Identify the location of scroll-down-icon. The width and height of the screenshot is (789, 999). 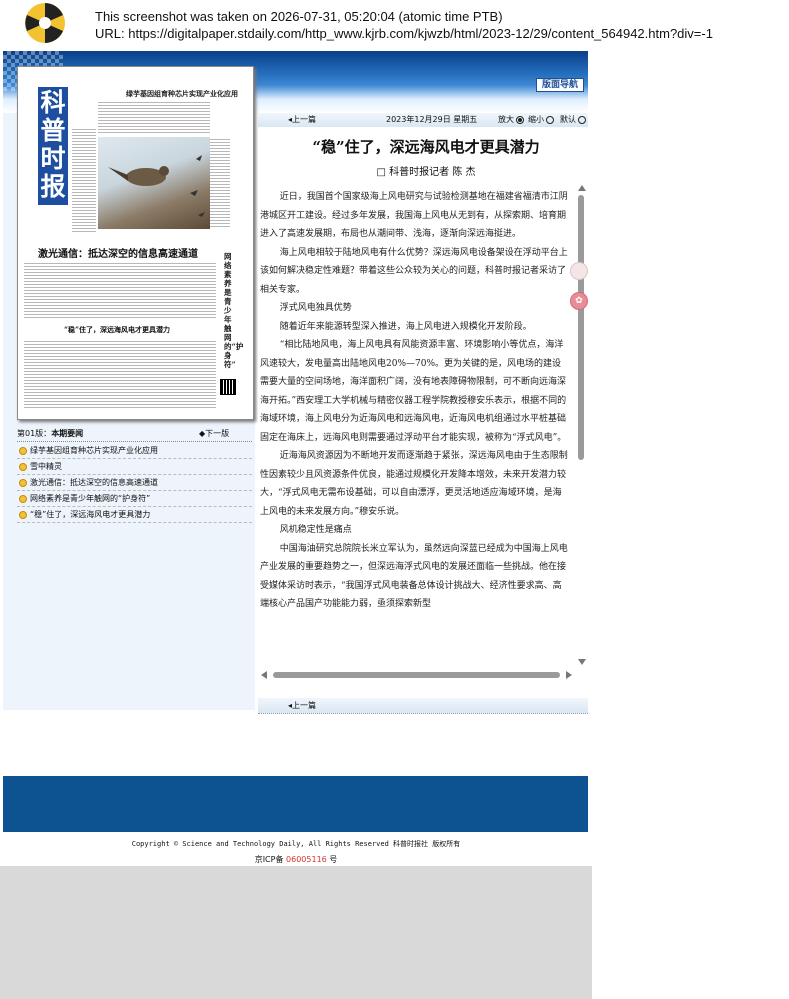
(582, 662).